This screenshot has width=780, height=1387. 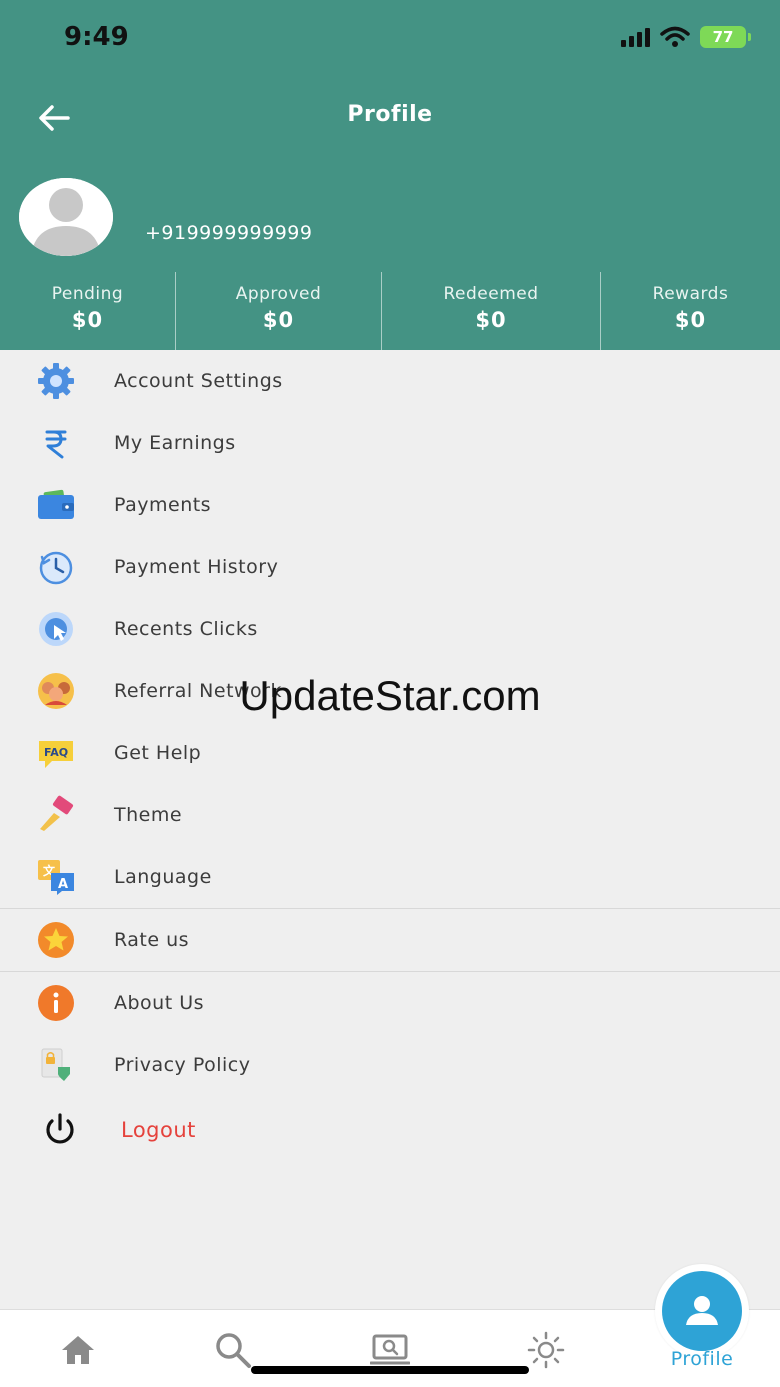 I want to click on menu-item-language: 文 A Language, so click(x=390, y=877).